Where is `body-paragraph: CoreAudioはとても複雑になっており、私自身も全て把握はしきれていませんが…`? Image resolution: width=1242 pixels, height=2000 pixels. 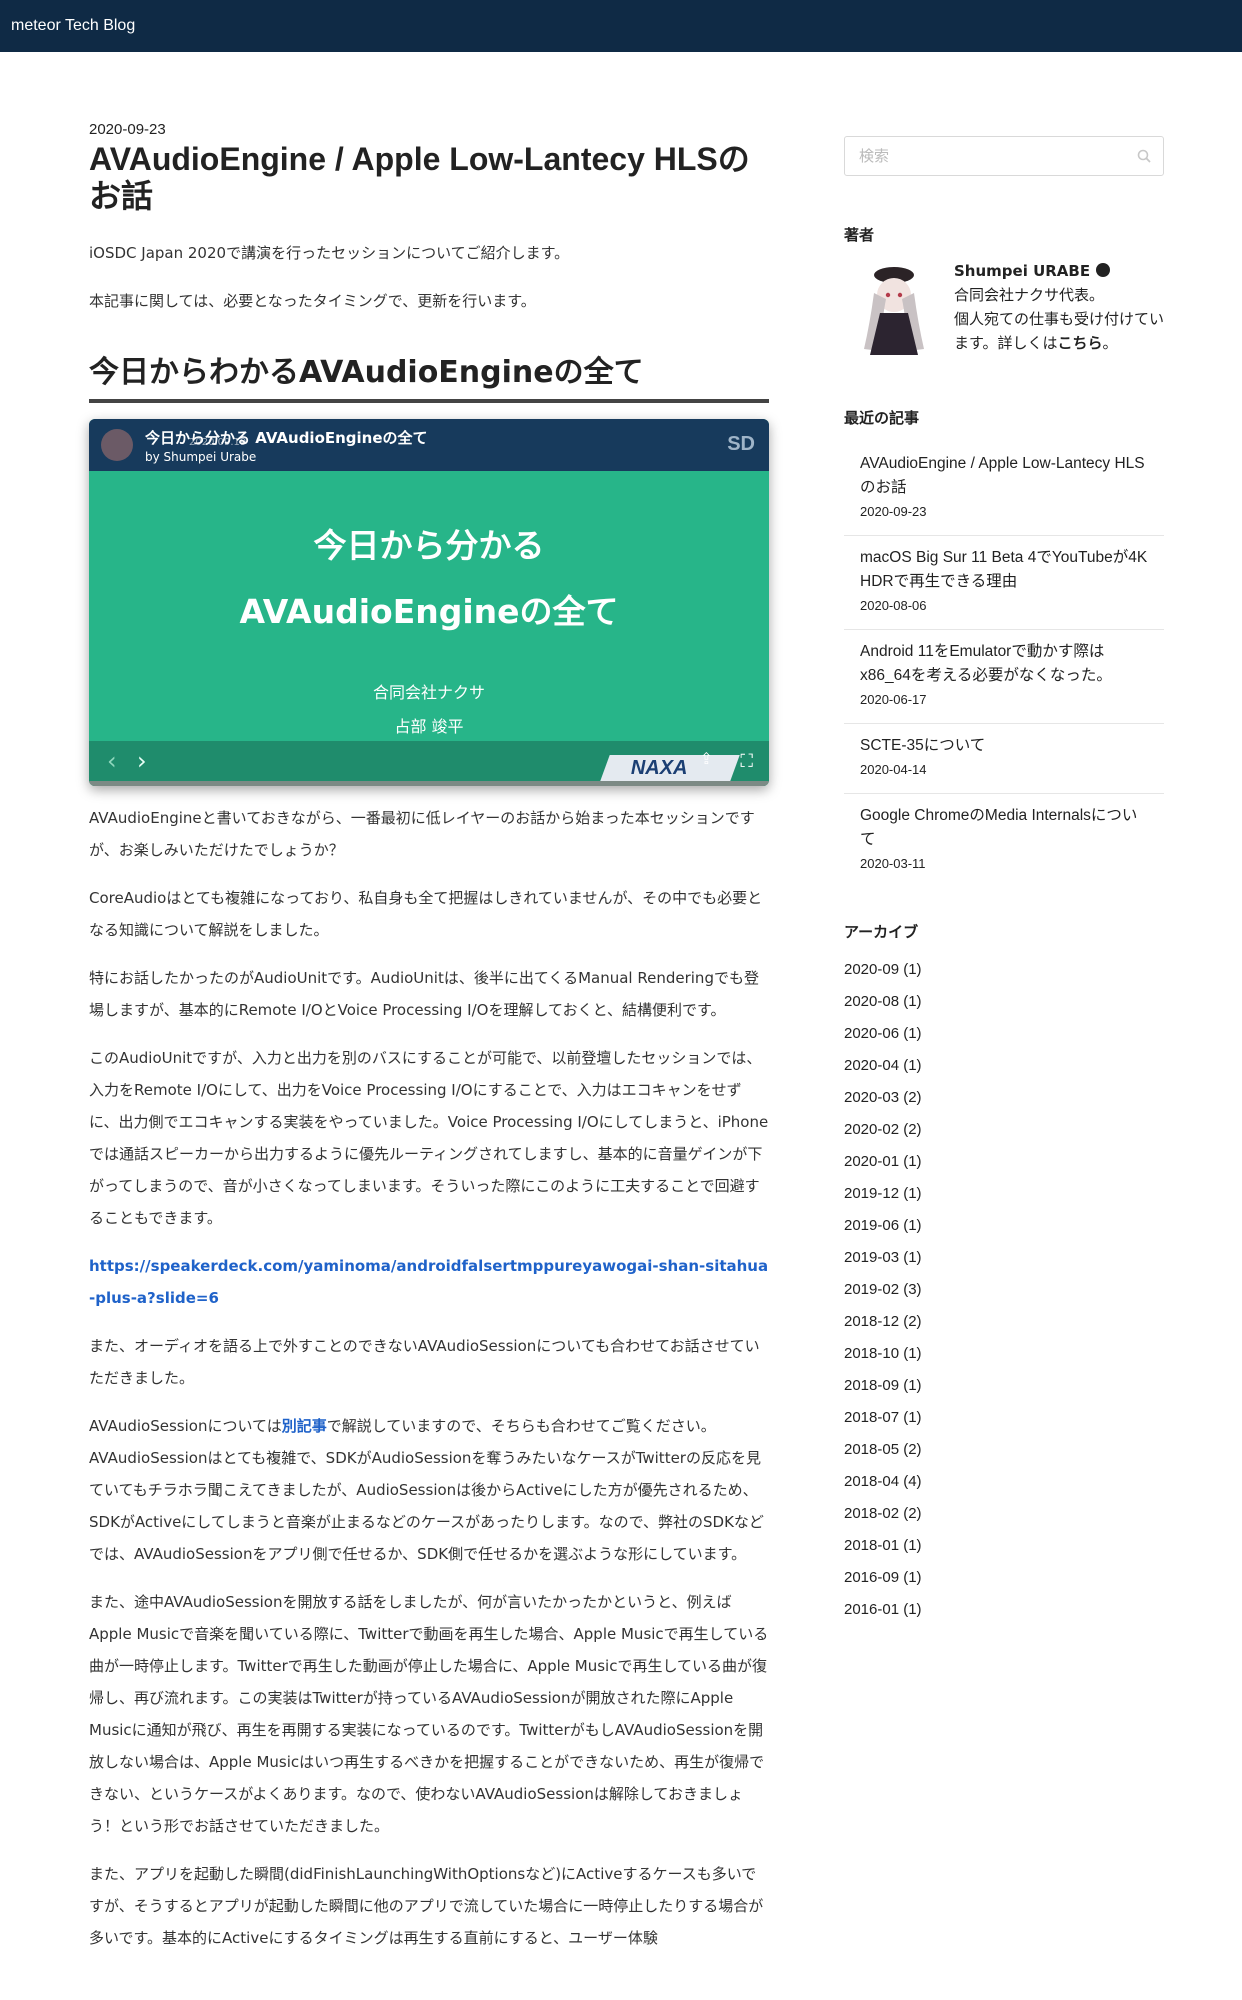
body-paragraph: CoreAudioはとても複雑になっており、私自身も全て把握はしきれていませんが… is located at coordinates (426, 914).